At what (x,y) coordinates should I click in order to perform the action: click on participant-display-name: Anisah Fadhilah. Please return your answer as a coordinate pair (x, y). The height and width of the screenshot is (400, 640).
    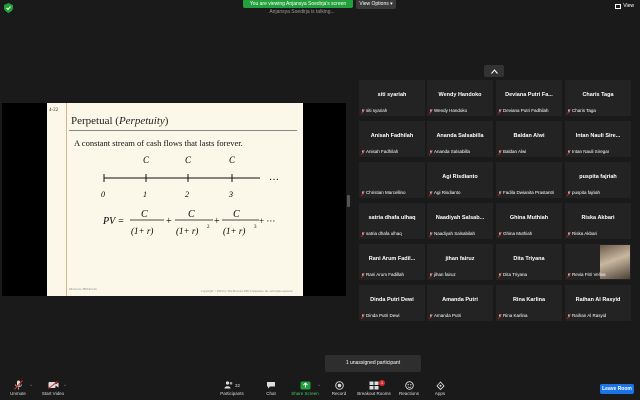
    Looking at the image, I should click on (392, 136).